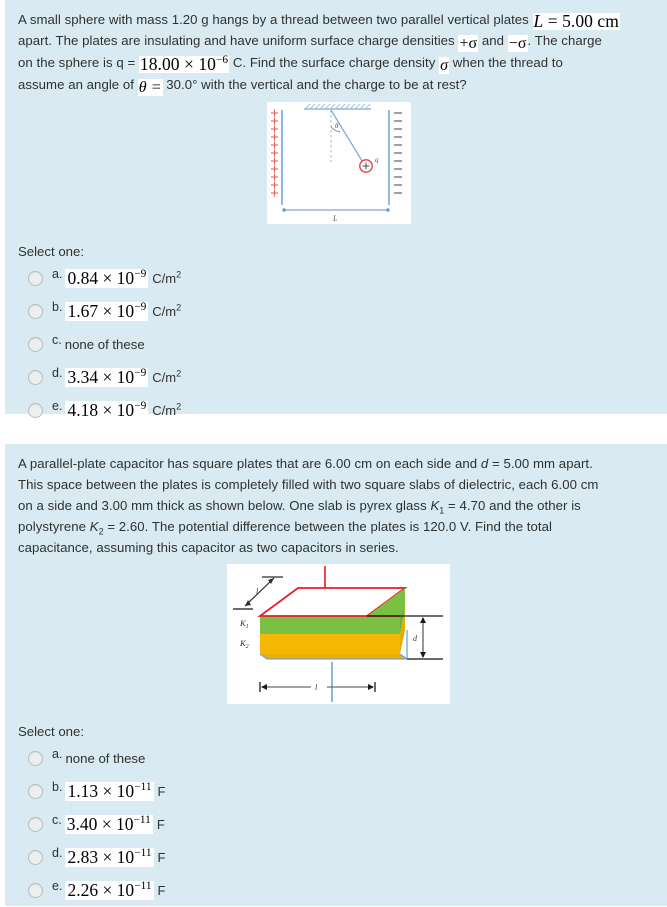 The image size is (667, 907). Describe the element at coordinates (415, 638) in the screenshot. I see `d-label: d` at that location.